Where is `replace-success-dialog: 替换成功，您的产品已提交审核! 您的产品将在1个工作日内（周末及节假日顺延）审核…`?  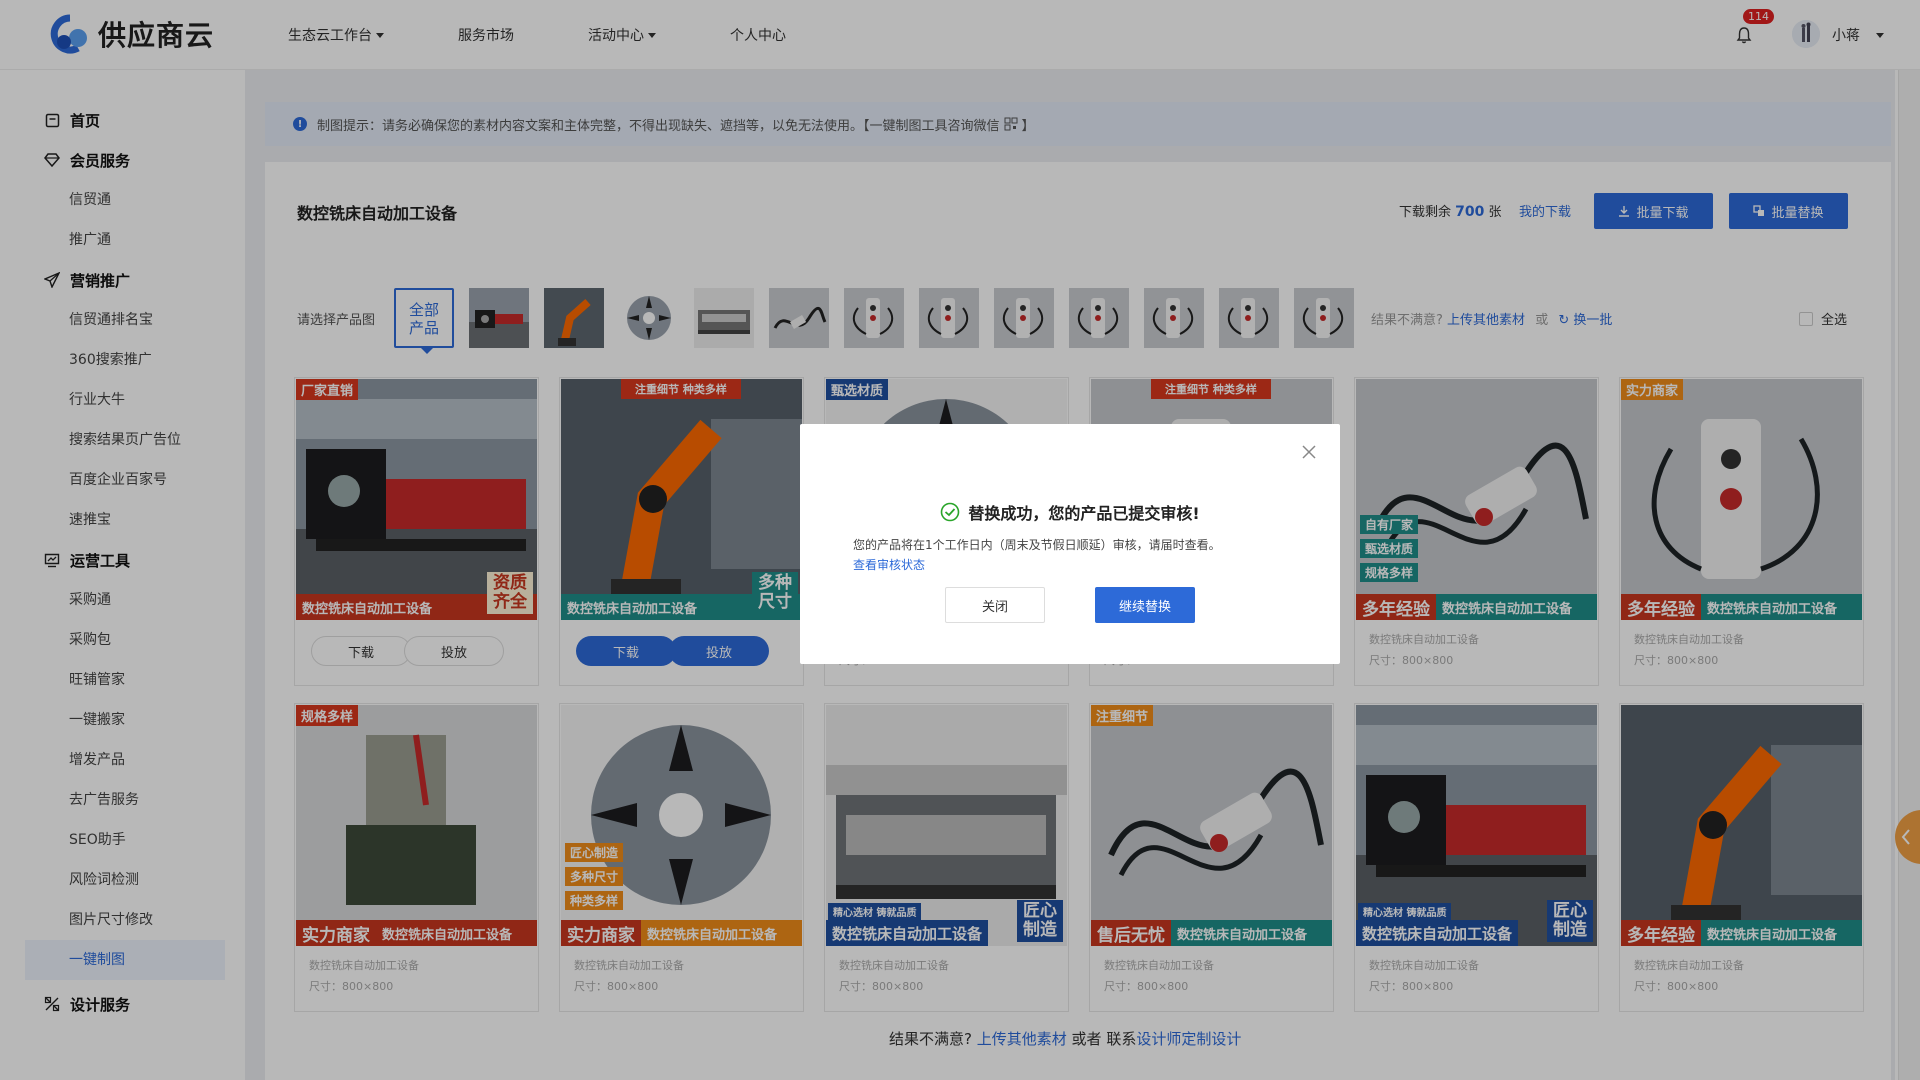 replace-success-dialog: 替换成功，您的产品已提交审核! 您的产品将在1个工作日内（周末及节假日顺延）审核… is located at coordinates (1070, 544).